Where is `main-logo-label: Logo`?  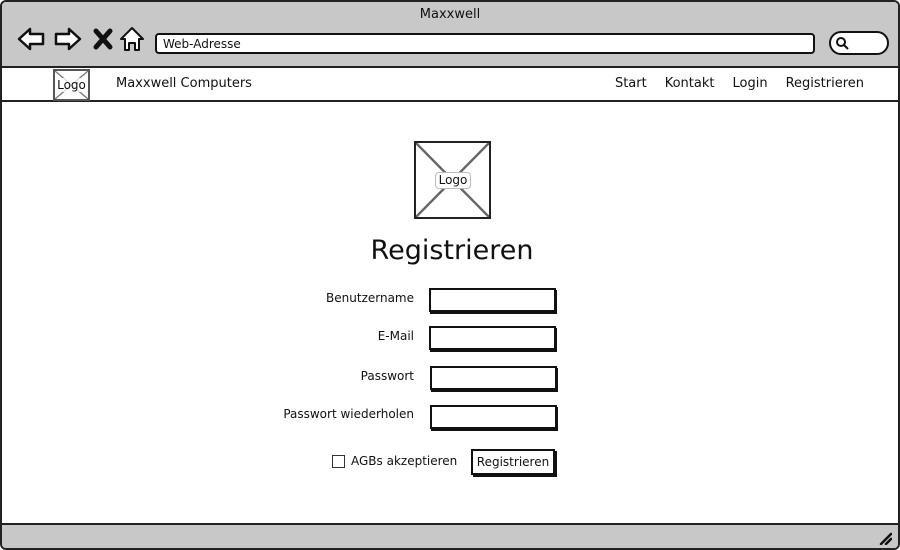
main-logo-label: Logo is located at coordinates (453, 180).